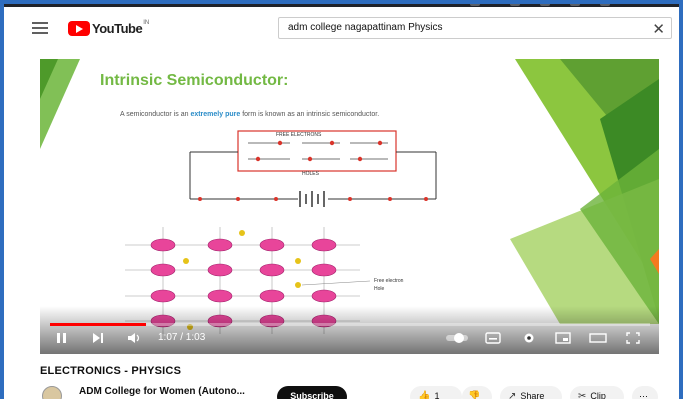 This screenshot has width=683, height=399. What do you see at coordinates (117, 28) in the screenshot?
I see `logo-text: YouTube` at bounding box center [117, 28].